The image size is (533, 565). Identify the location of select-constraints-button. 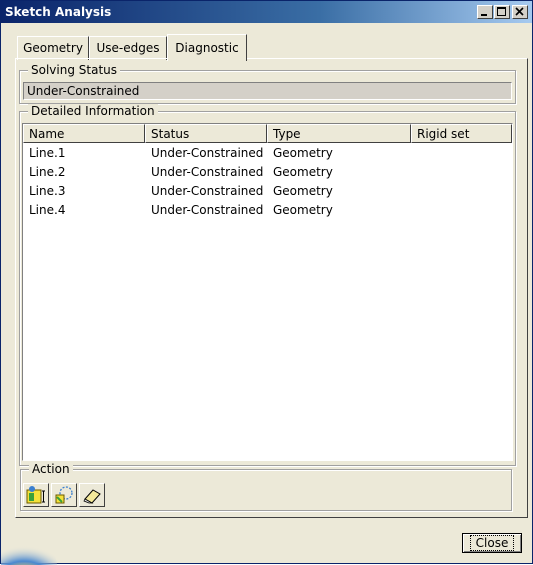
(64, 495).